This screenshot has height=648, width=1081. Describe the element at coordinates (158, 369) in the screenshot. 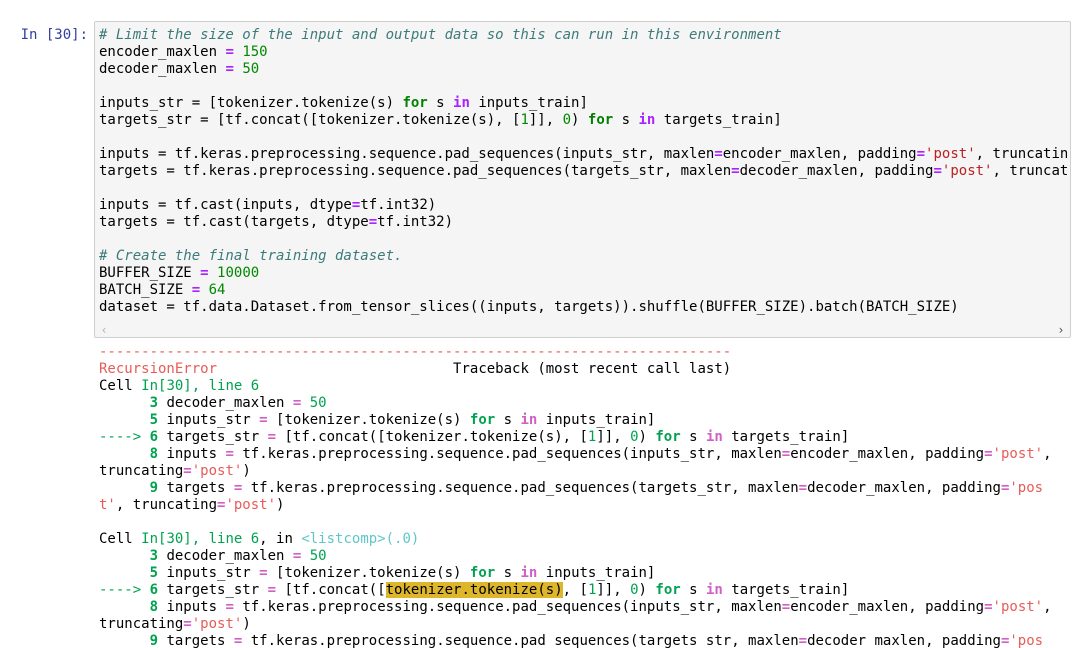

I see `error-name: RecursionError` at that location.